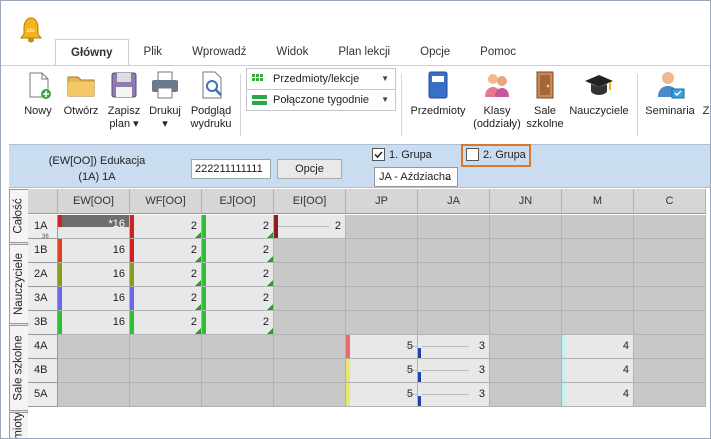  I want to click on row-header: 4A, so click(43, 347).